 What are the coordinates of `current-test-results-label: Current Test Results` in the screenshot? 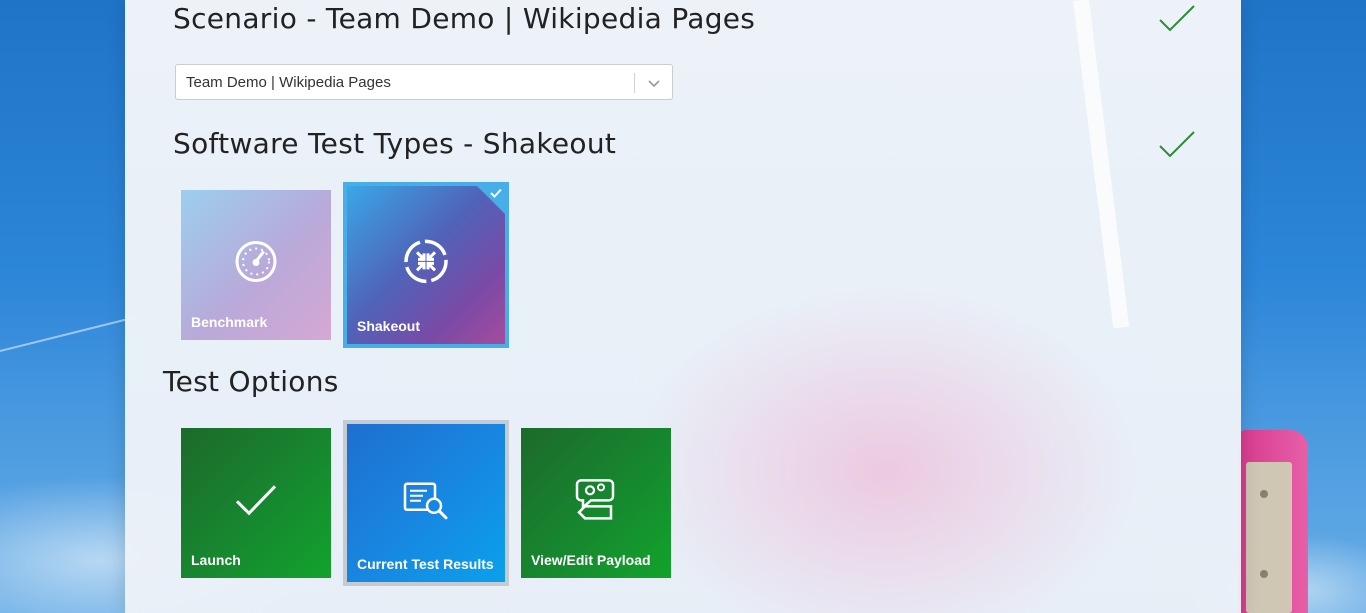 It's located at (425, 564).